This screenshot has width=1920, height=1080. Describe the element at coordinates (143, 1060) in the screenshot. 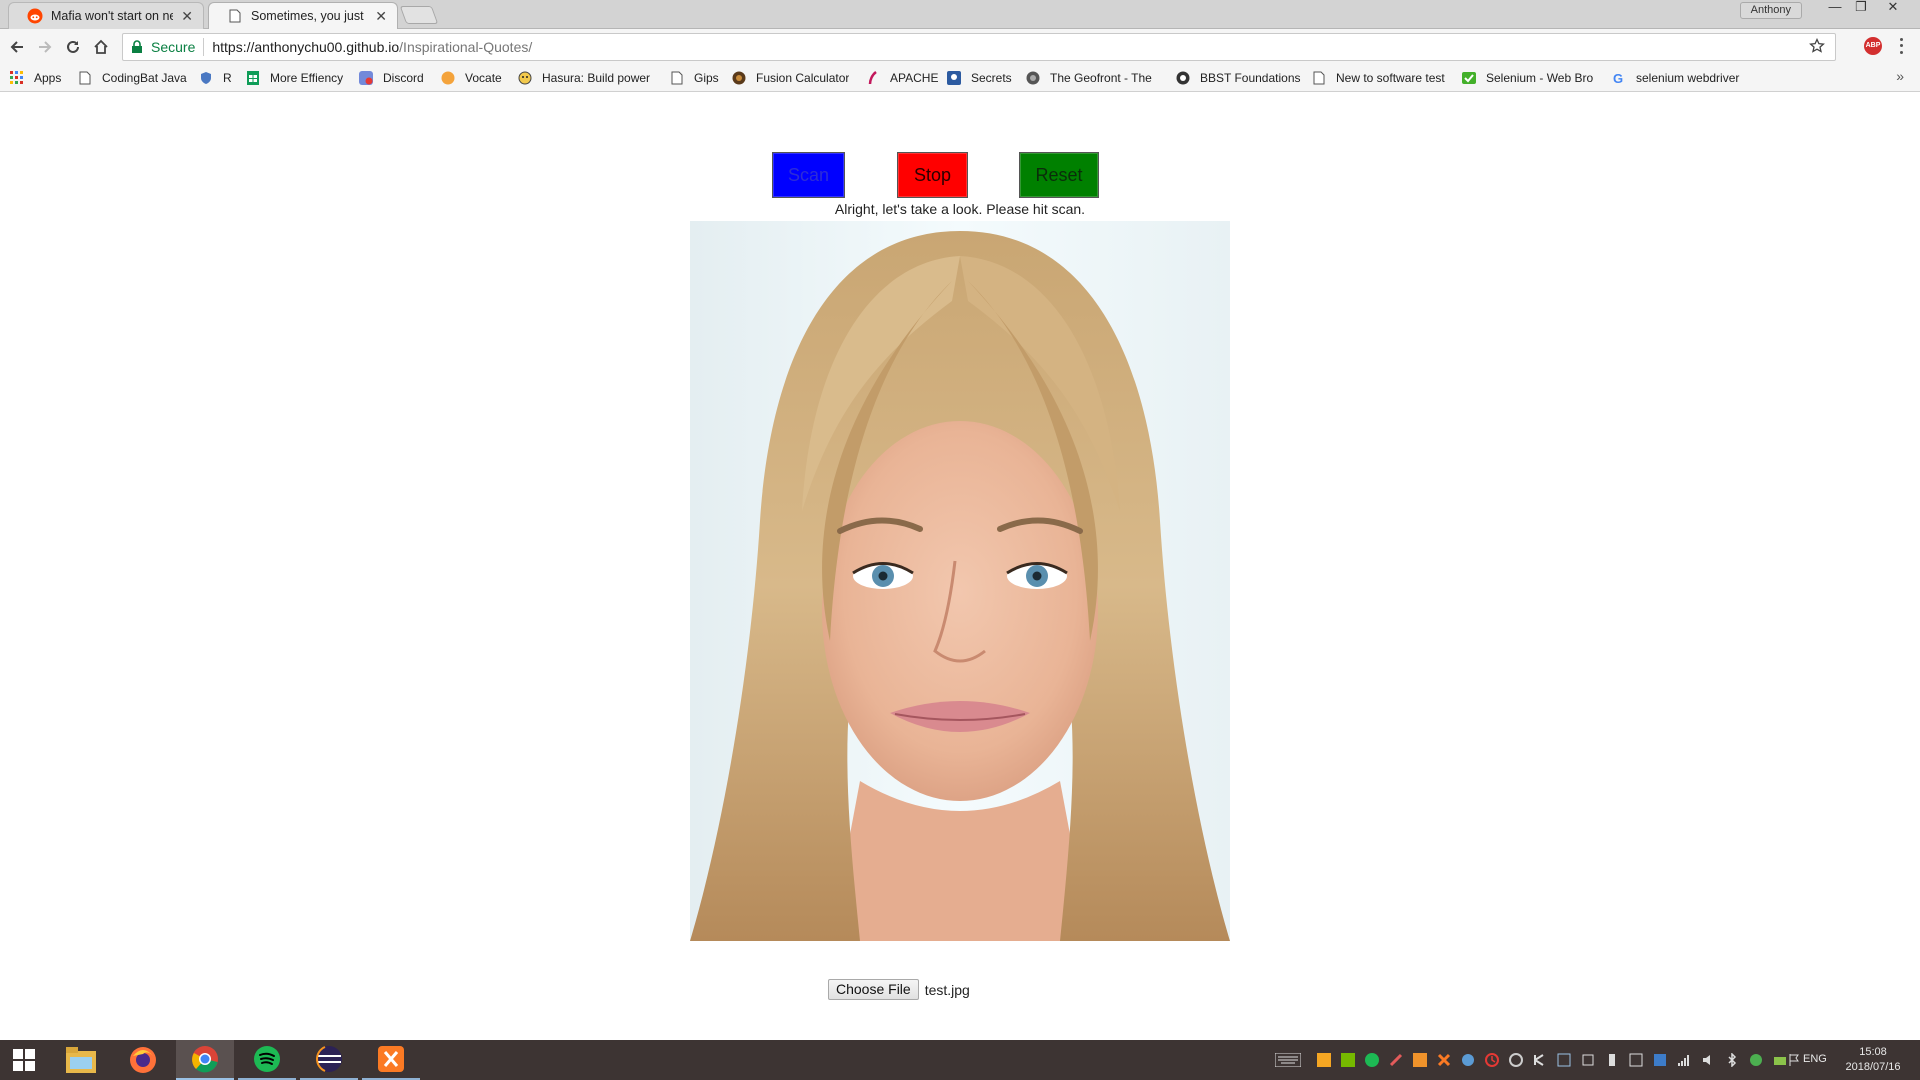

I see `firefox-icon` at that location.